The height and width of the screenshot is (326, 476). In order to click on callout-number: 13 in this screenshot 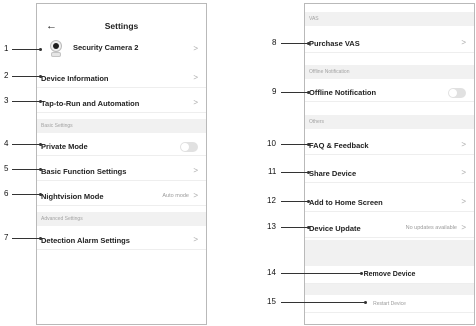, I will do `click(271, 226)`.